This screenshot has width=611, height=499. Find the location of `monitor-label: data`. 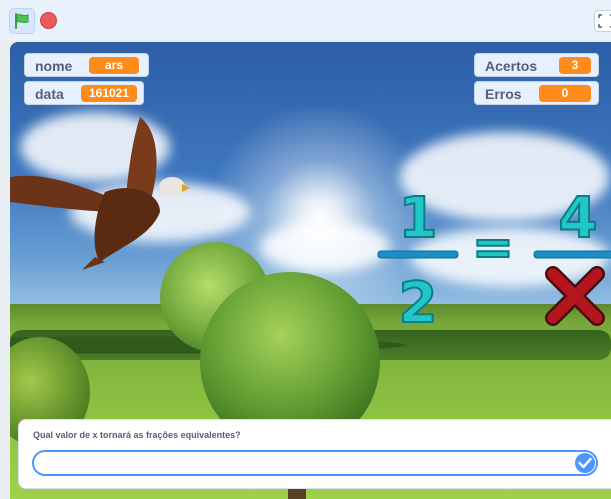

monitor-label: data is located at coordinates (49, 94).